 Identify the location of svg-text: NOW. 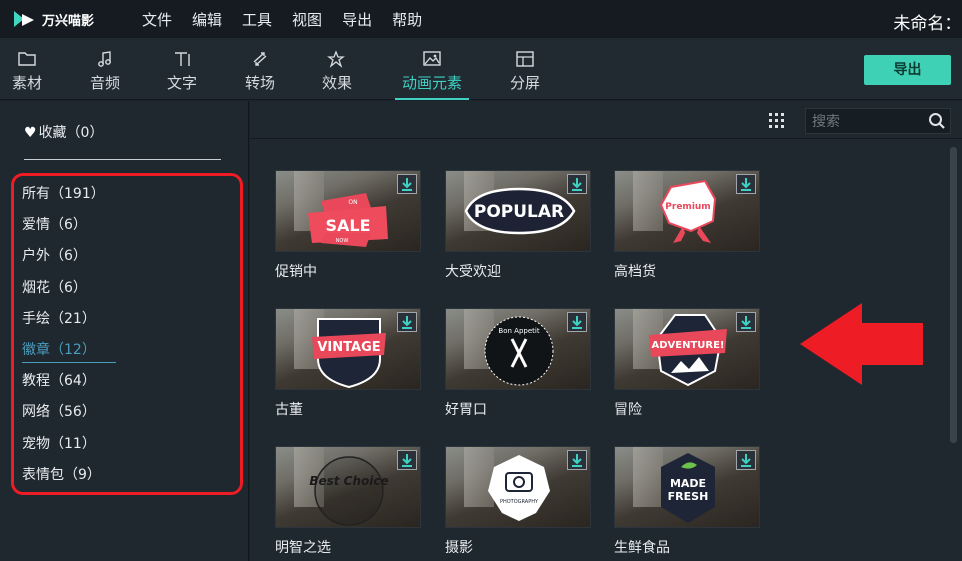
(342, 241).